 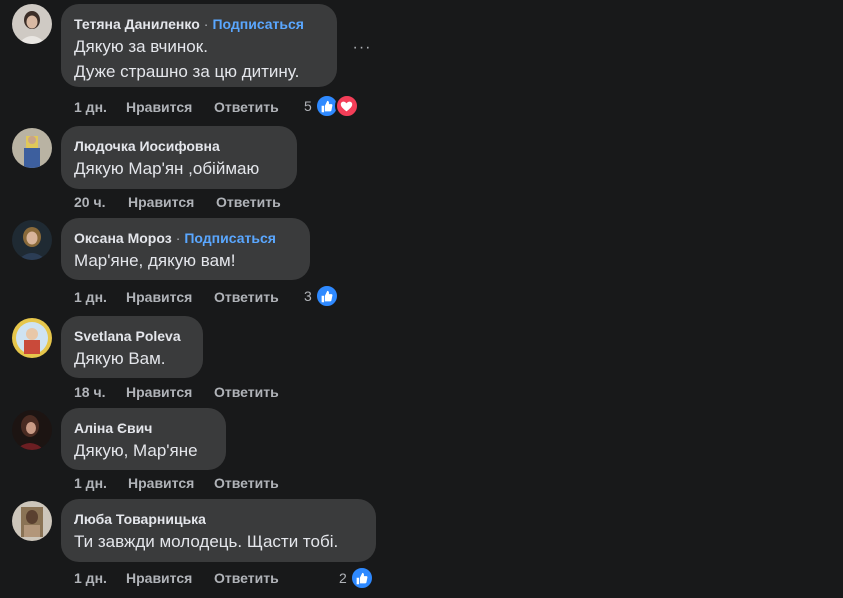 What do you see at coordinates (141, 46) in the screenshot?
I see `comment-text-line: Дякую за вчинок.` at bounding box center [141, 46].